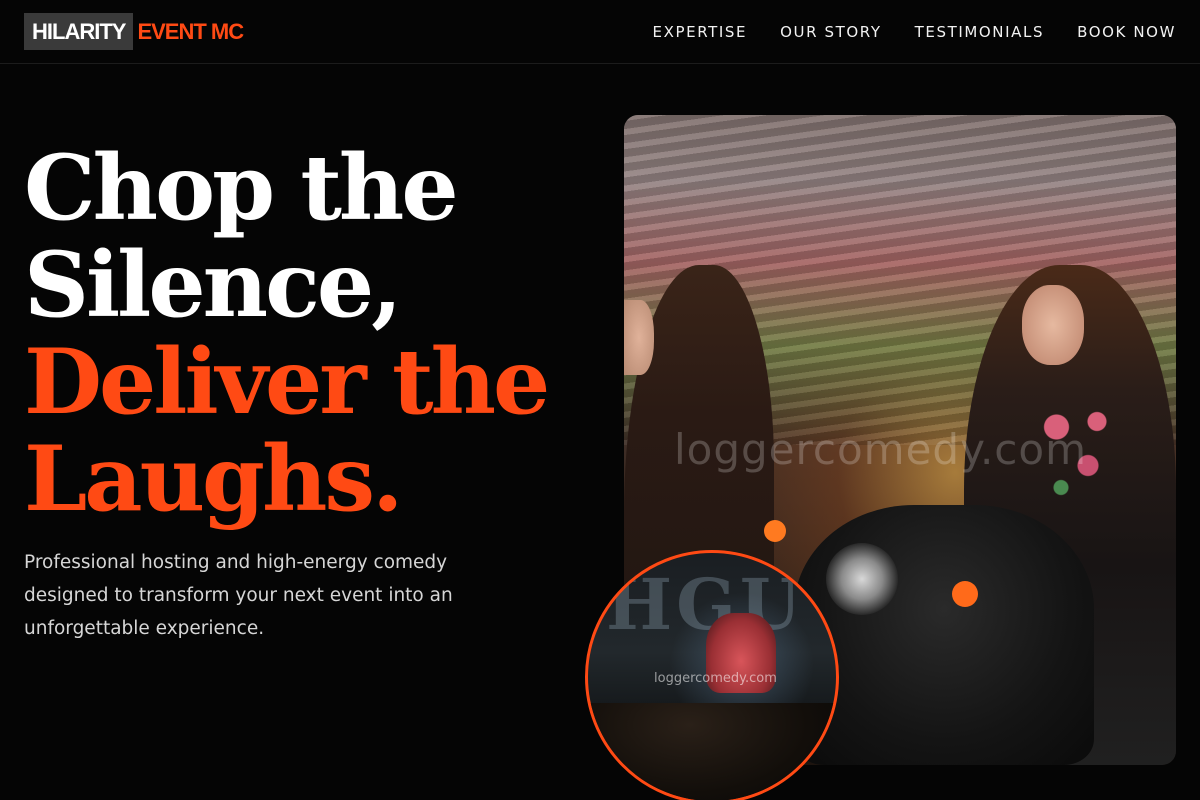 This screenshot has width=1200, height=800. Describe the element at coordinates (965, 594) in the screenshot. I see `photo-blinker-right` at that location.